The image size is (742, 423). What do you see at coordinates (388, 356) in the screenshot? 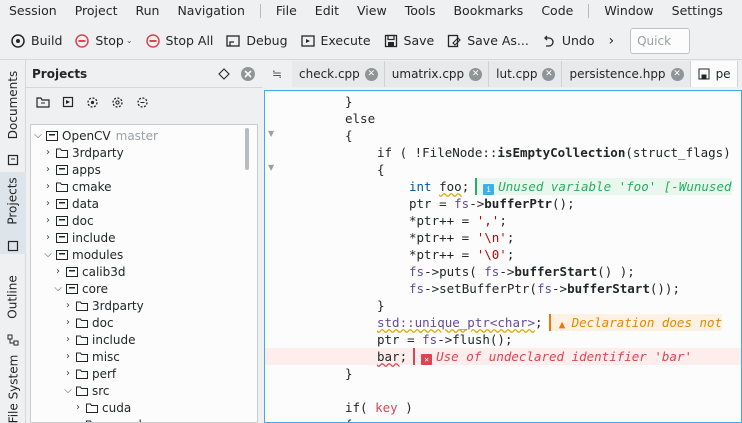
I see `code-text: bar` at bounding box center [388, 356].